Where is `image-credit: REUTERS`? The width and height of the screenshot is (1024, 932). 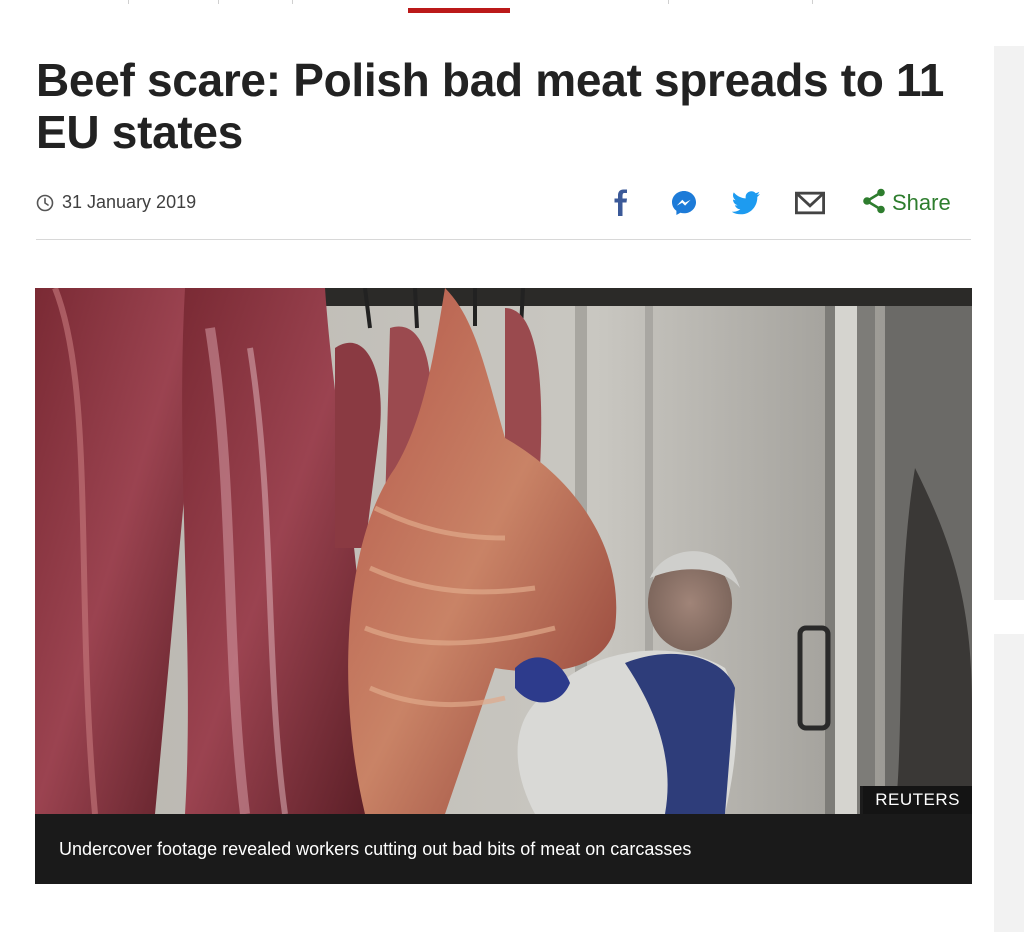 image-credit: REUTERS is located at coordinates (917, 800).